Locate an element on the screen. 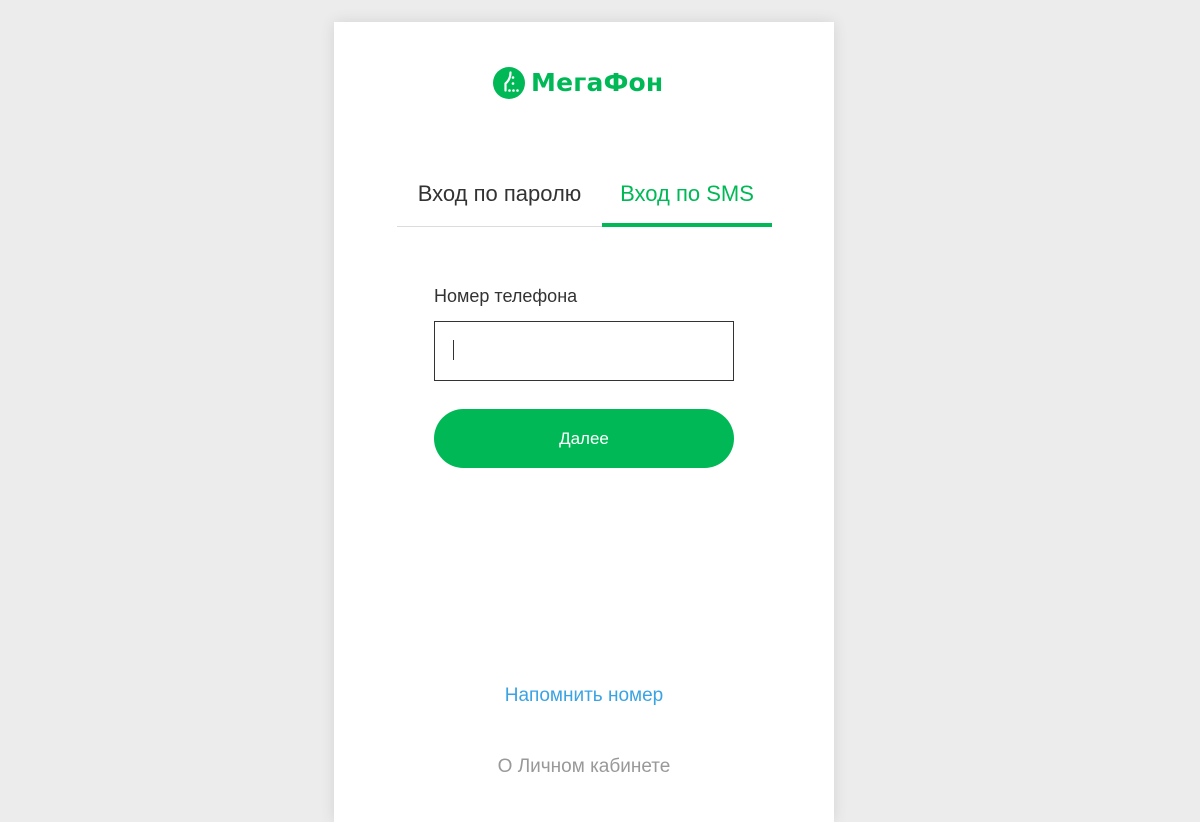  megafon-logo-icon is located at coordinates (509, 83).